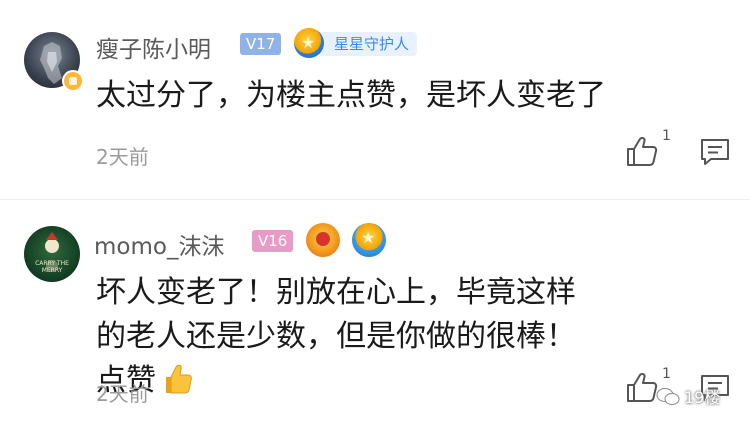  Describe the element at coordinates (73, 81) in the screenshot. I see `avatar-badge-icon` at that location.